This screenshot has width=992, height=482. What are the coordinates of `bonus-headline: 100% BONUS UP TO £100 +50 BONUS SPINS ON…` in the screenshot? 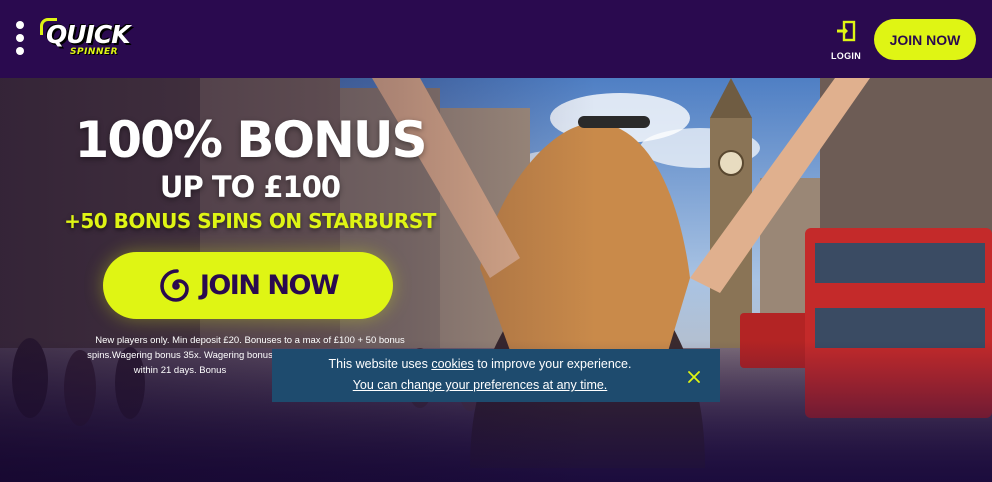 It's located at (250, 173).